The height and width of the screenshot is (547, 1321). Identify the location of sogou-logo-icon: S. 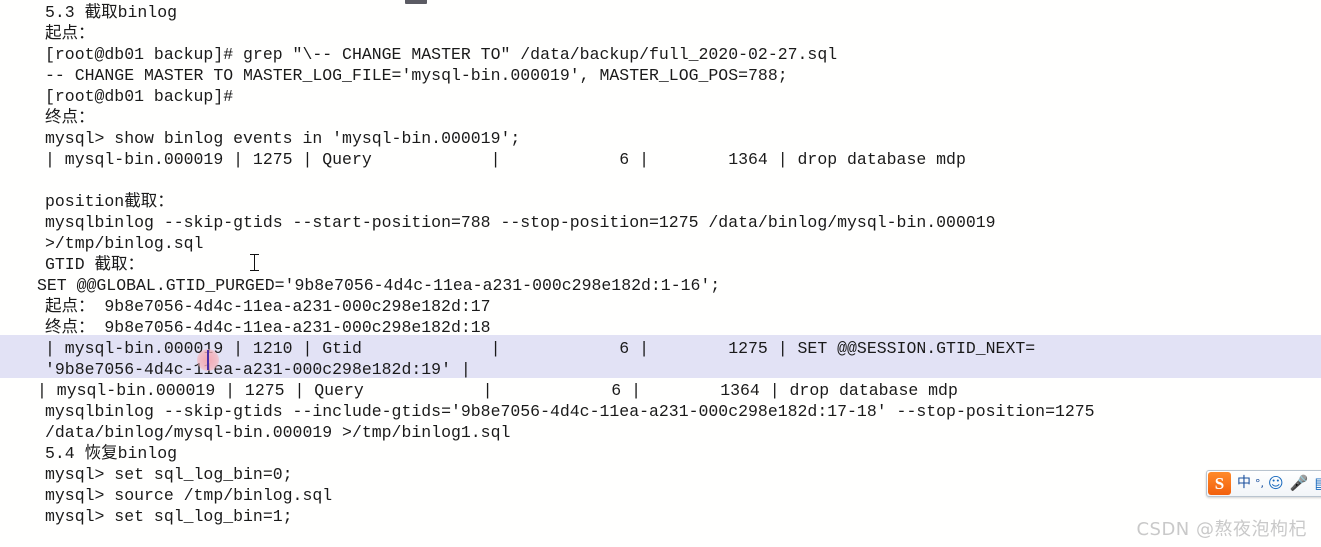
(1219, 483).